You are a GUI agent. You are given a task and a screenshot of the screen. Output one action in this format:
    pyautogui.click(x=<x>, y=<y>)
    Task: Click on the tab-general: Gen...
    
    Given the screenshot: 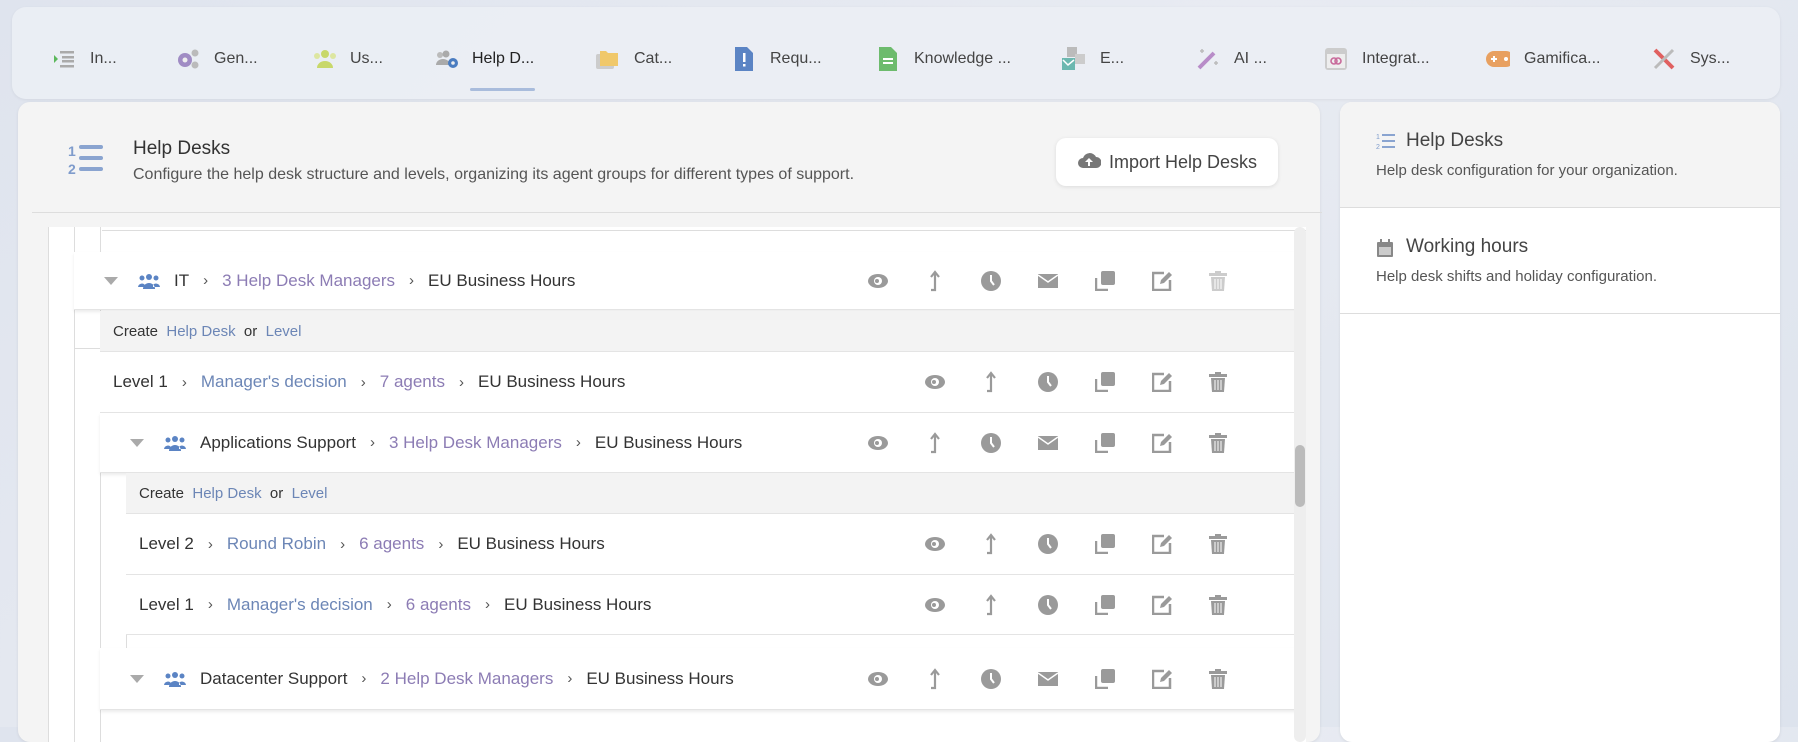 What is the action you would take?
    pyautogui.click(x=217, y=59)
    